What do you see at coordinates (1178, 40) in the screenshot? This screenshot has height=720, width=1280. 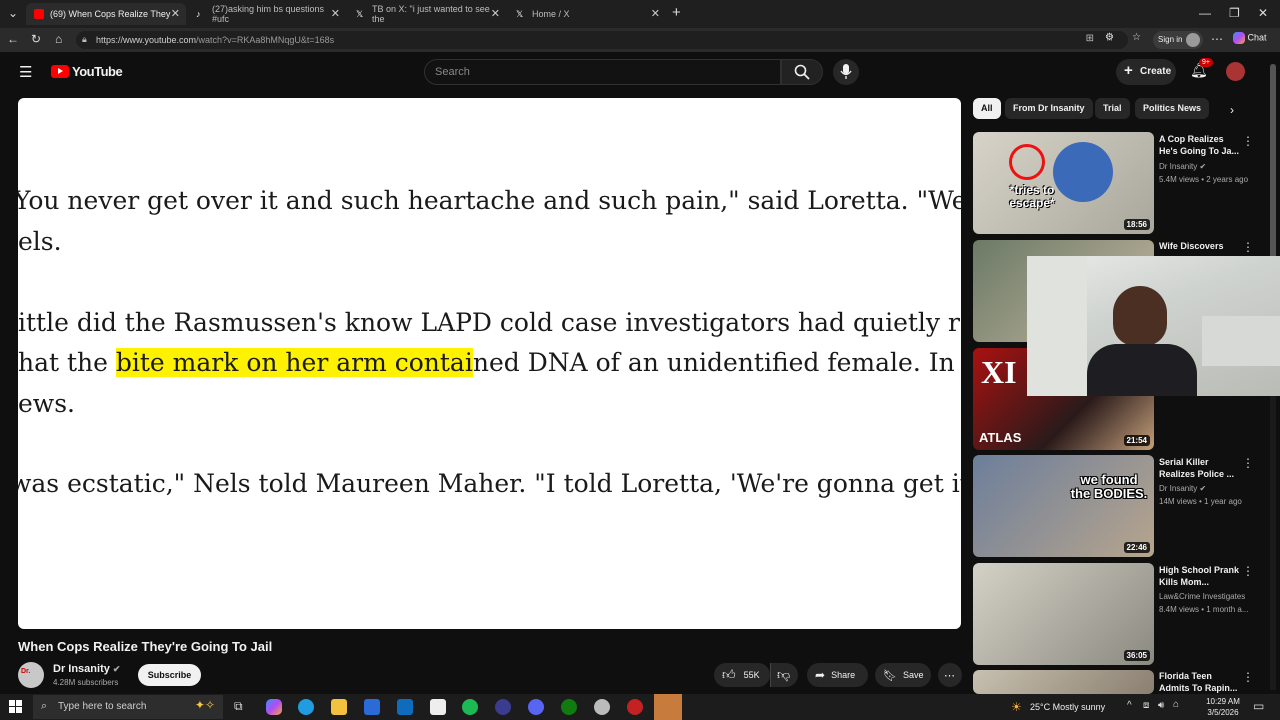 I see `signin-button: Sign in` at bounding box center [1178, 40].